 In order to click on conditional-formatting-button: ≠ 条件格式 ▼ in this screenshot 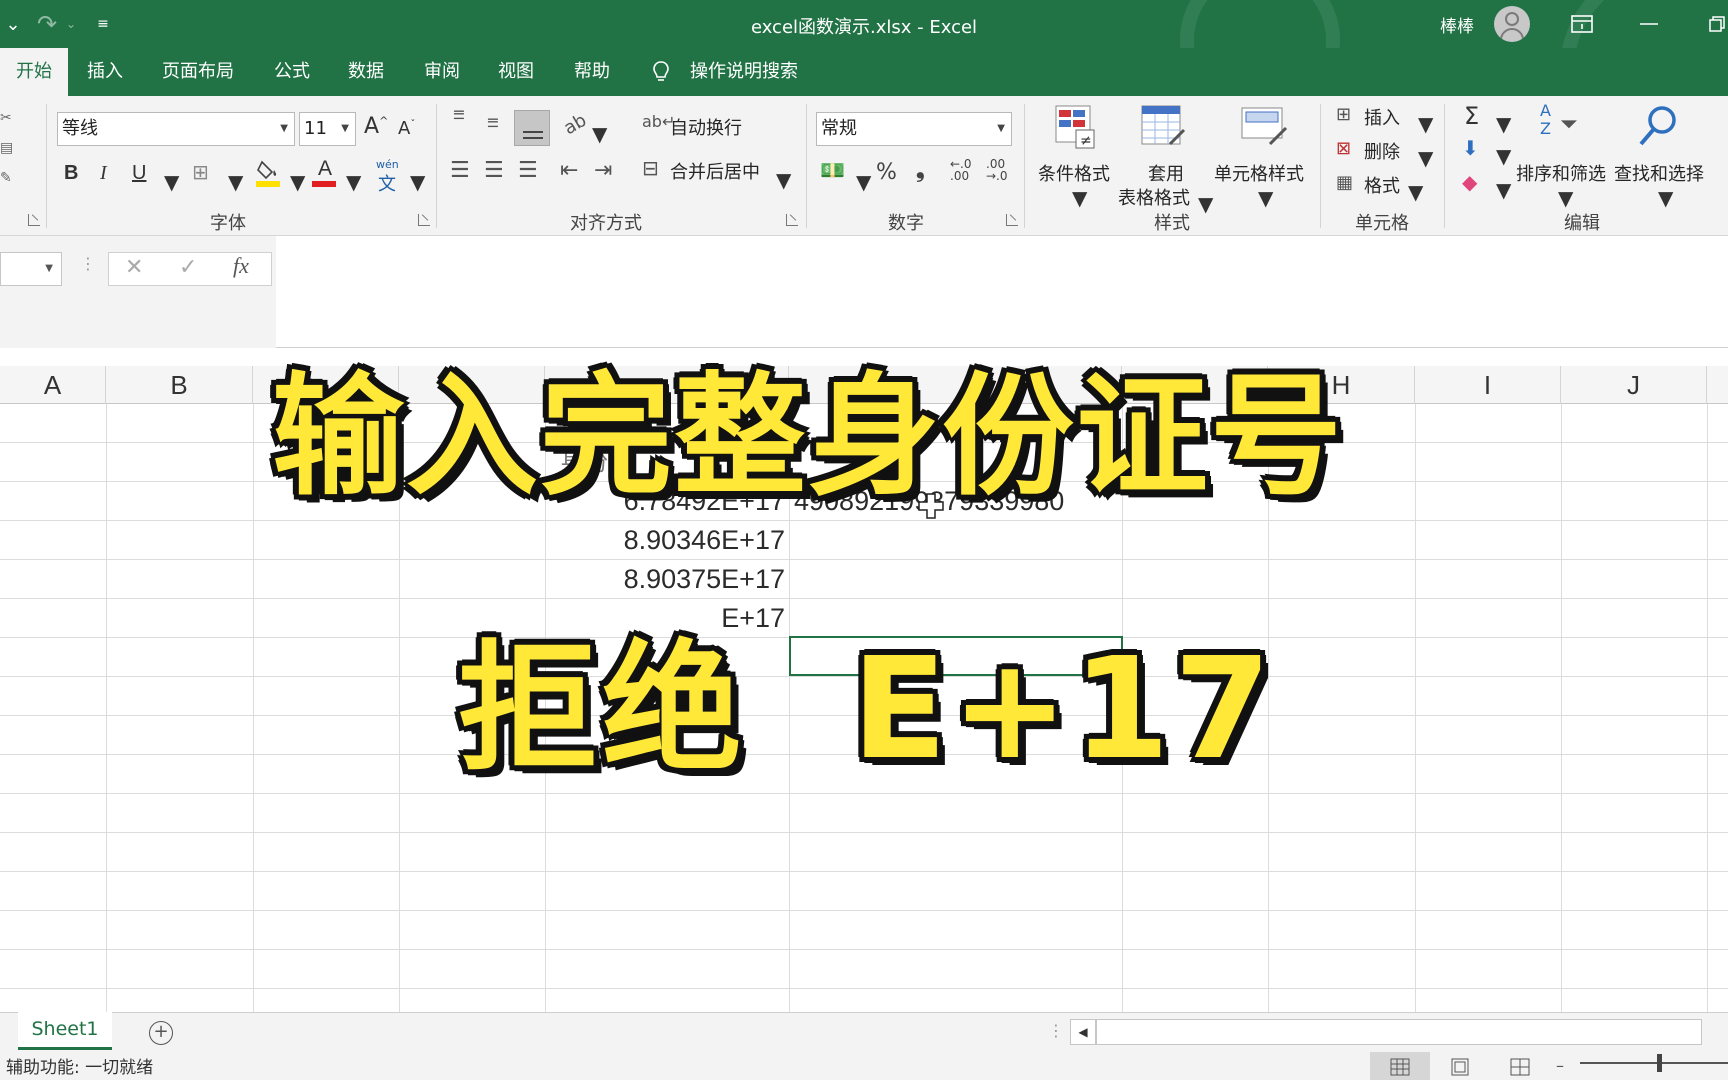, I will do `click(1075, 157)`.